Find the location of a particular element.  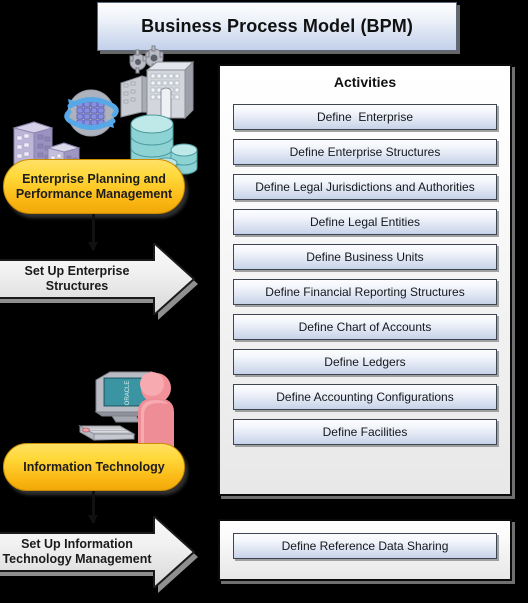

activity-box: Define Facilities is located at coordinates (365, 432).